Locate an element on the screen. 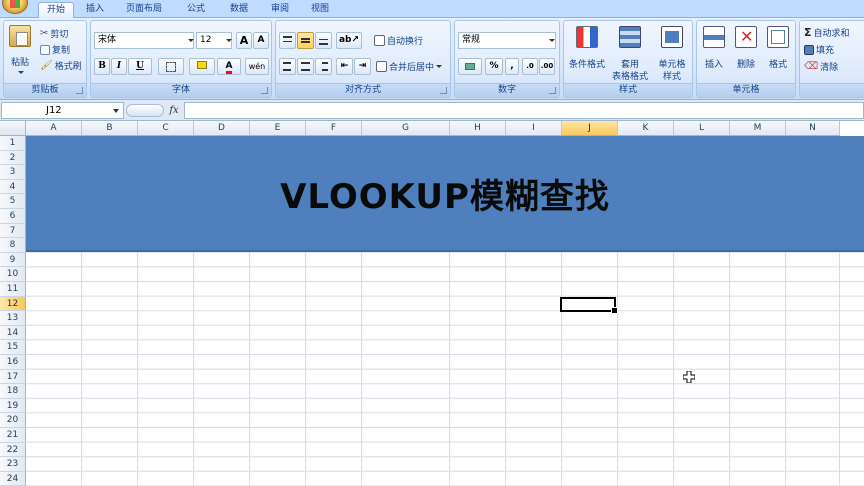  grow-font-button: A is located at coordinates (244, 40).